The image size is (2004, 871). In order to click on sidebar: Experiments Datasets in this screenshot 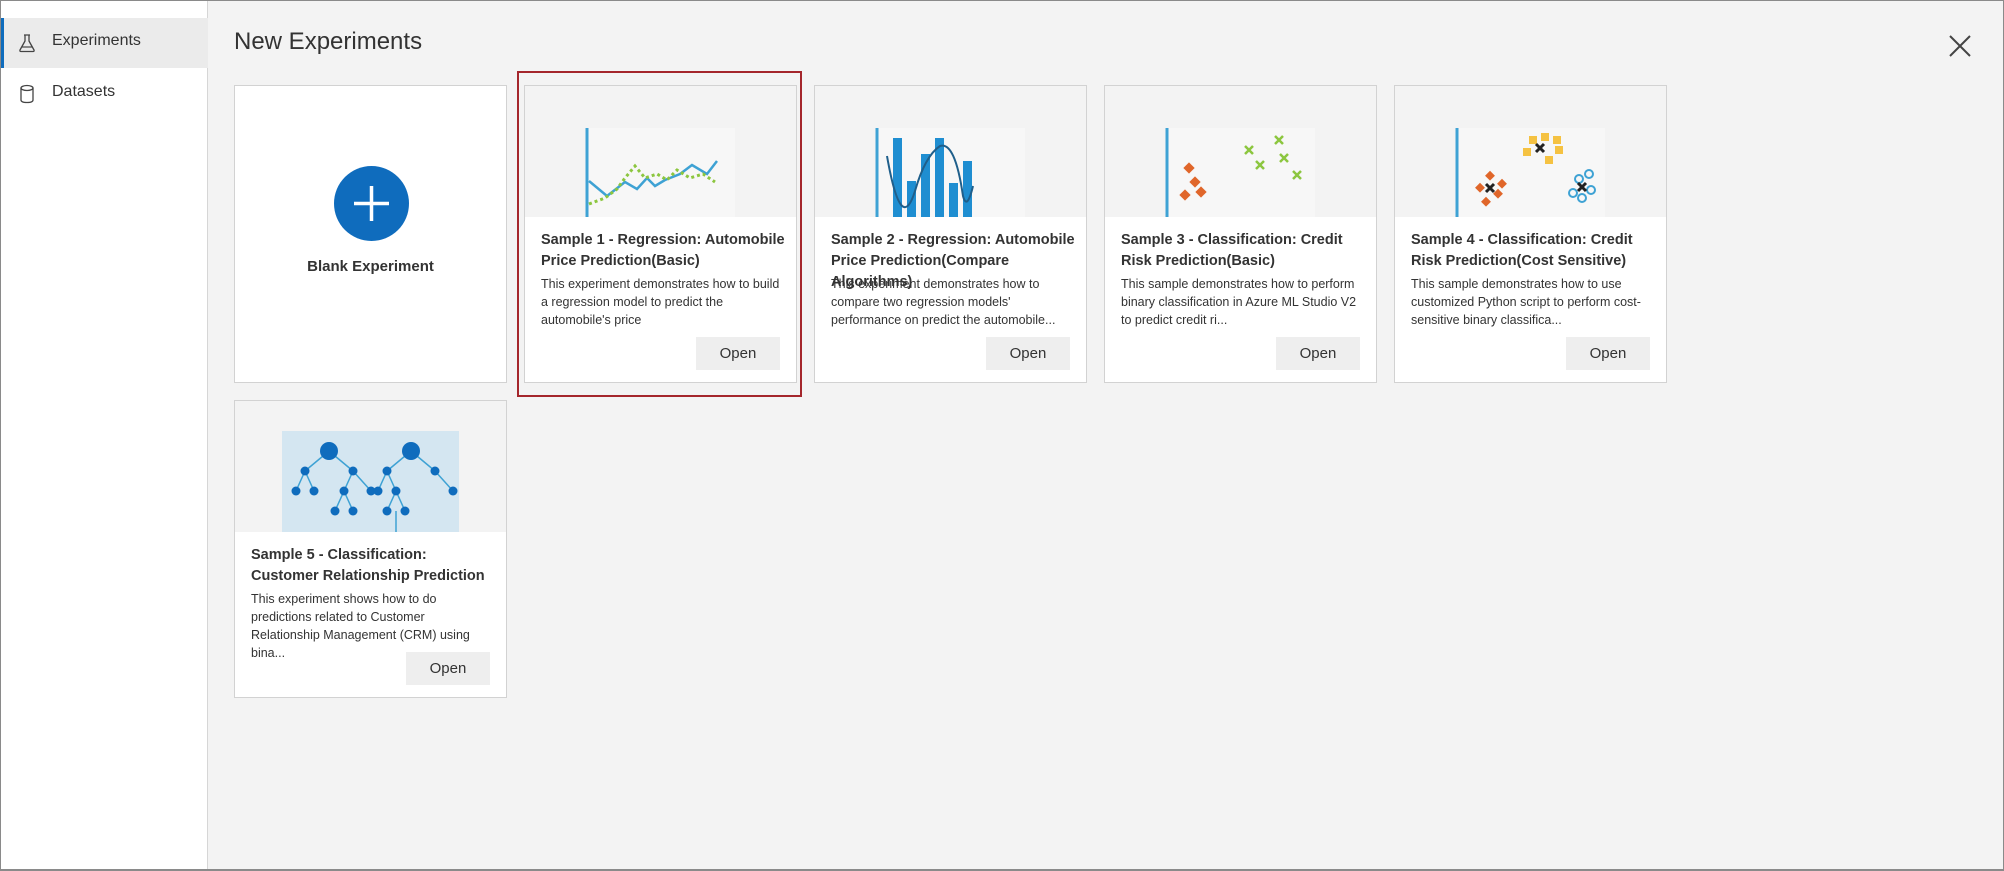, I will do `click(104, 435)`.